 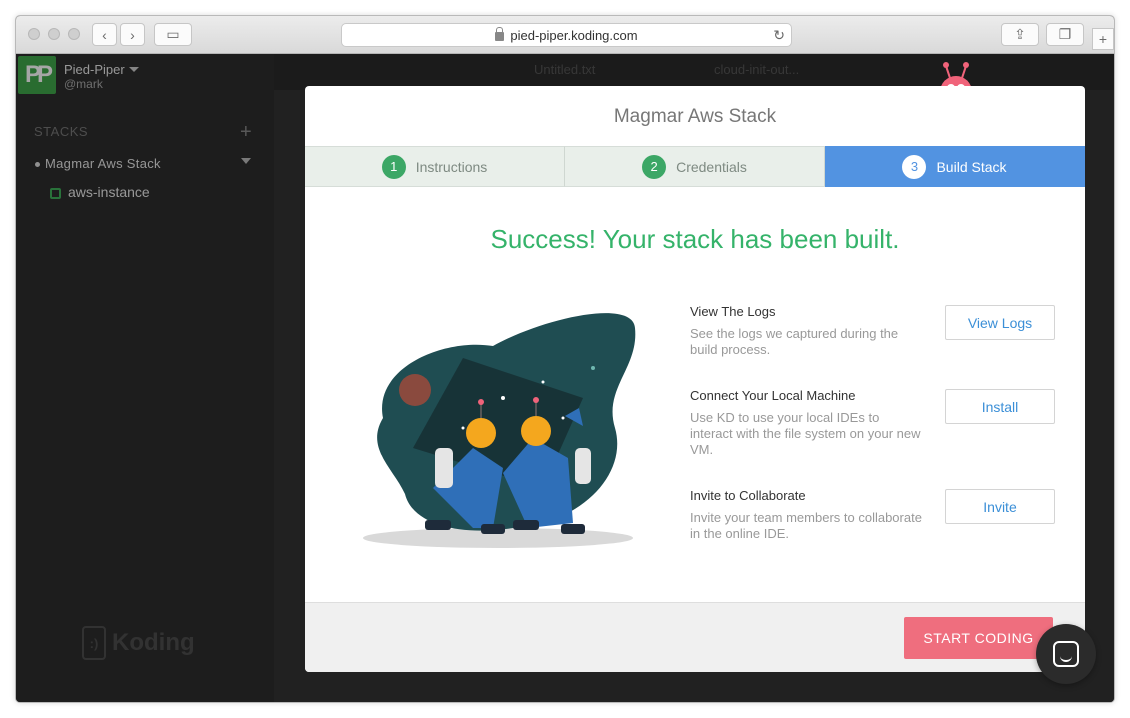 I want to click on astronauts-illustration, so click(x=499, y=430).